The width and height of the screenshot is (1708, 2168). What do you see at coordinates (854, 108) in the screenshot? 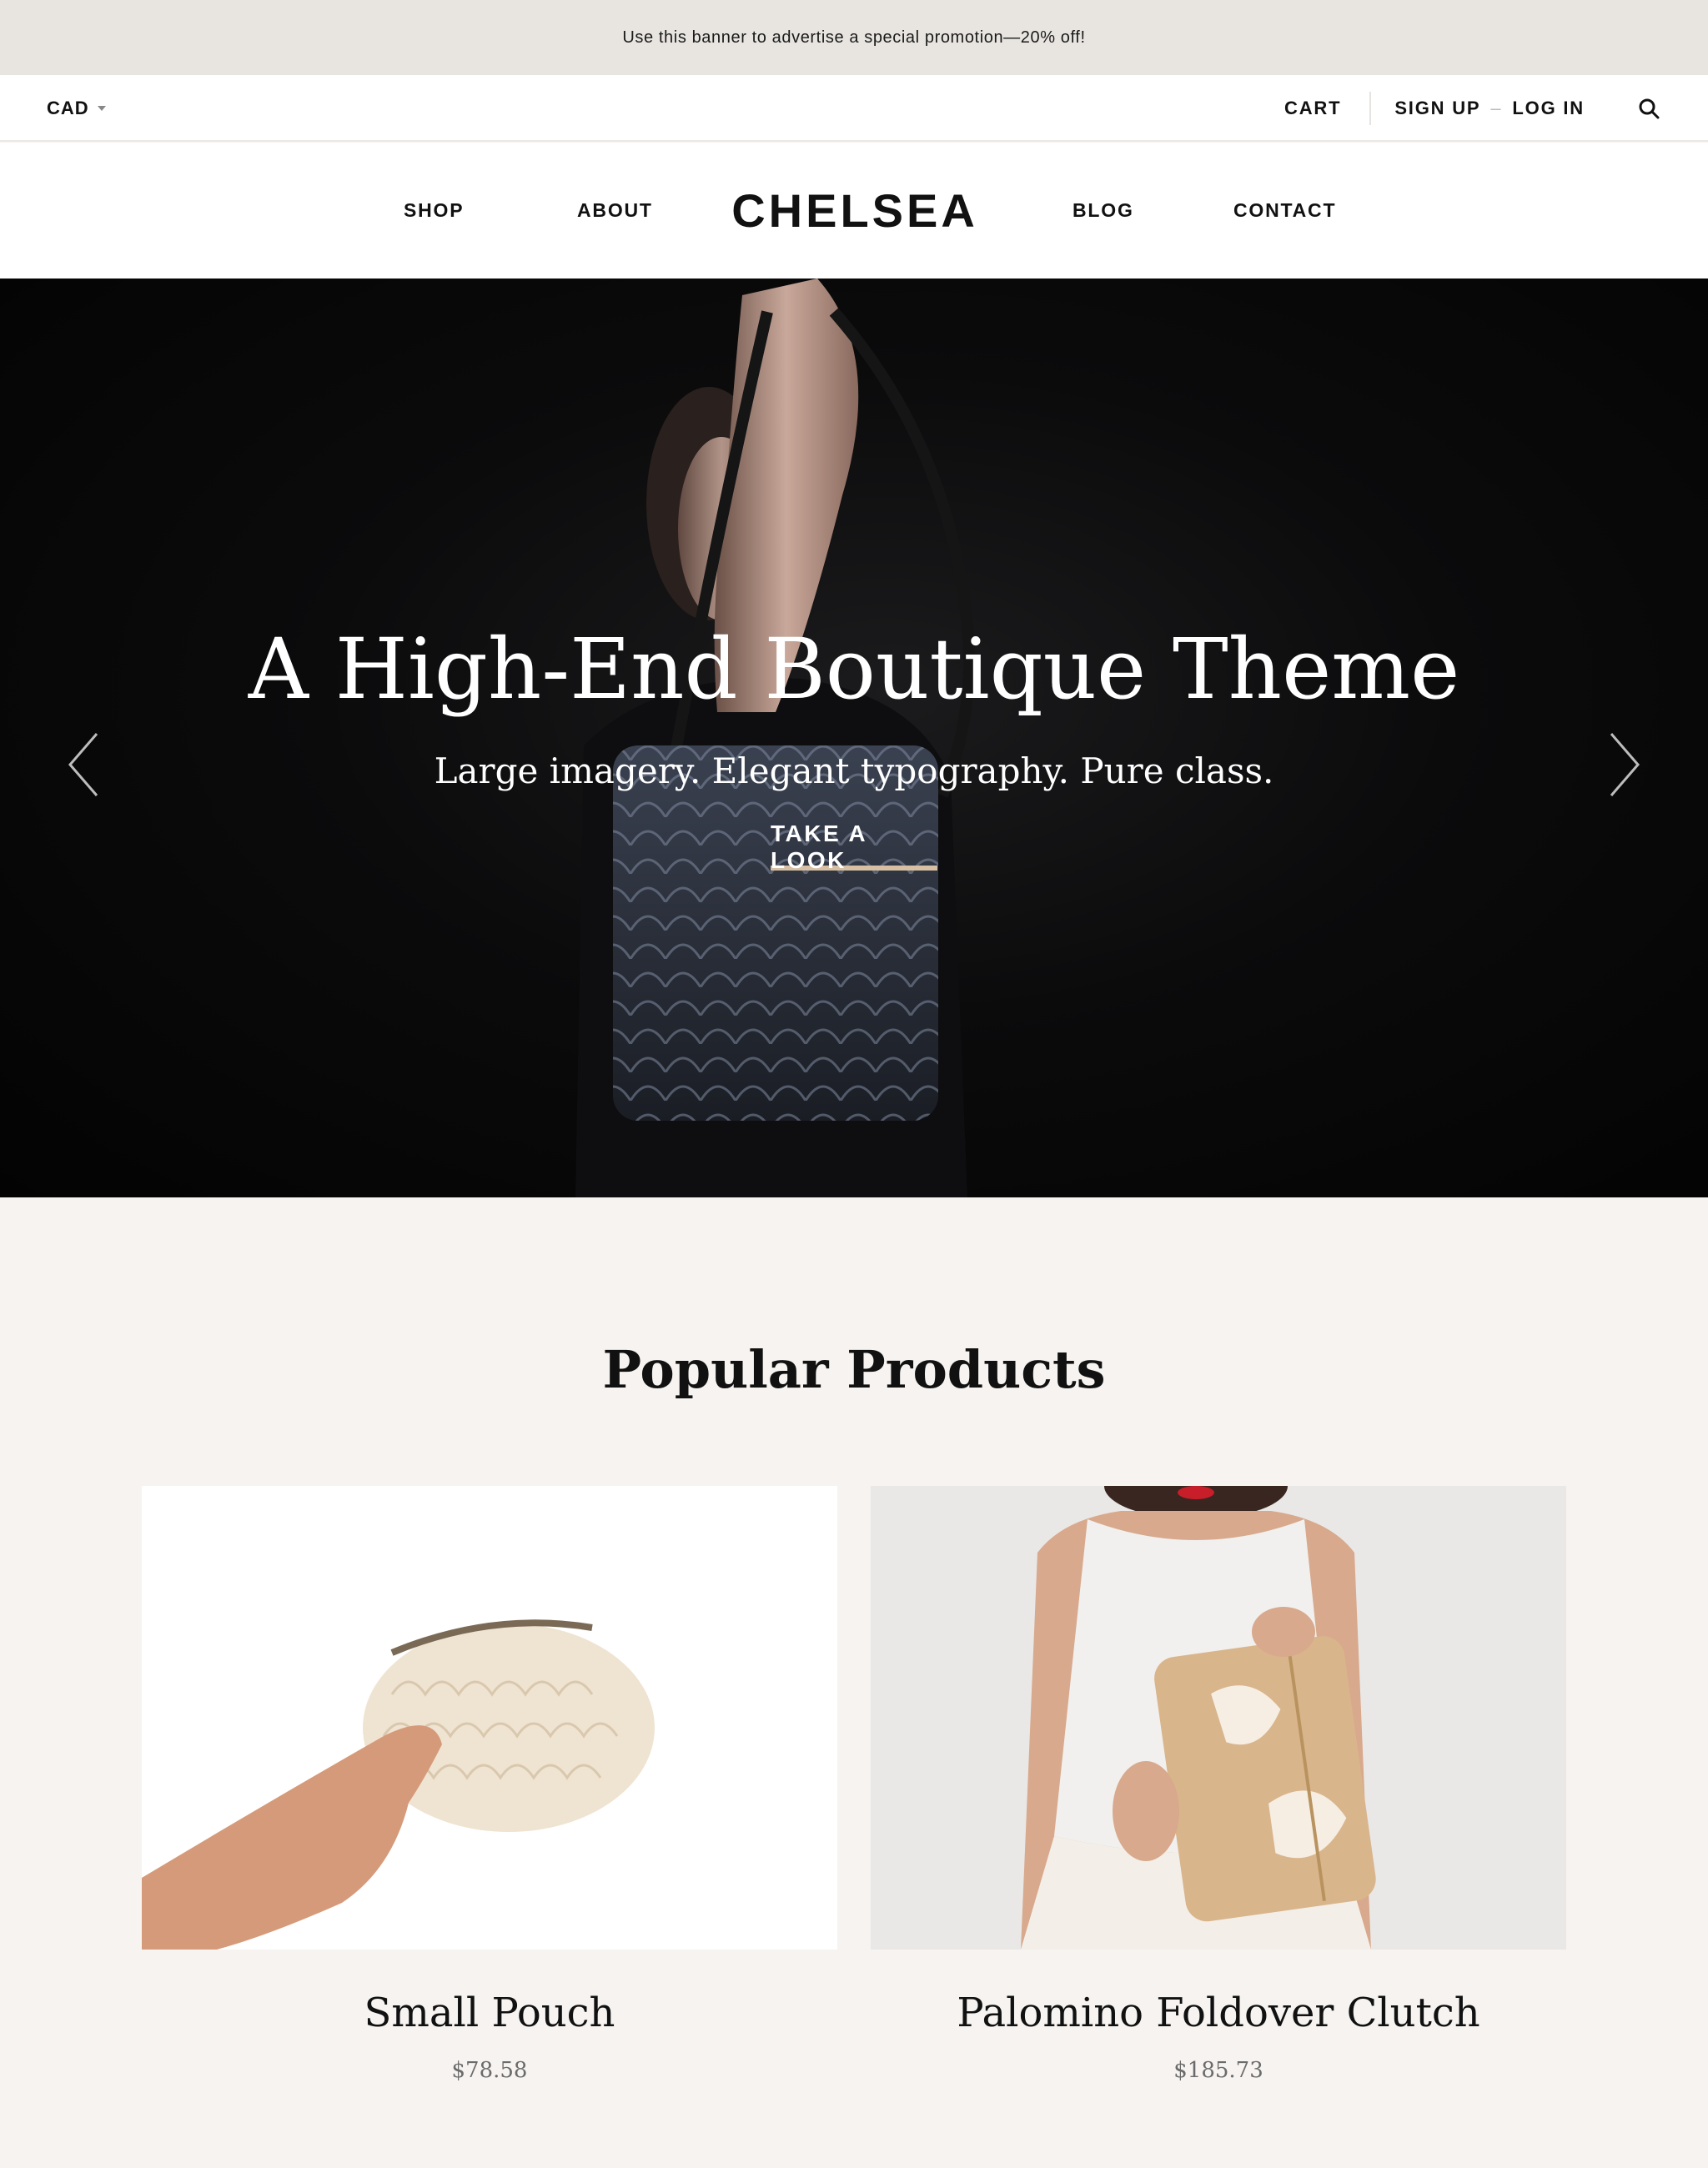
I see `utility-bar: CAD CART SIGN UP – LOG IN` at bounding box center [854, 108].